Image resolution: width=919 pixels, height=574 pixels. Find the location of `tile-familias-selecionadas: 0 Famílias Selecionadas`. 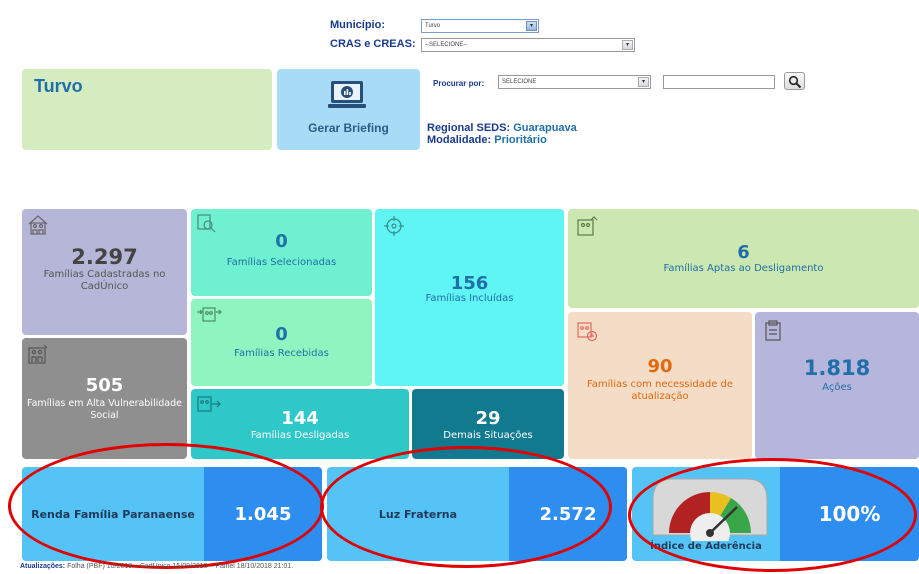

tile-familias-selecionadas: 0 Famílias Selecionadas is located at coordinates (281, 252).